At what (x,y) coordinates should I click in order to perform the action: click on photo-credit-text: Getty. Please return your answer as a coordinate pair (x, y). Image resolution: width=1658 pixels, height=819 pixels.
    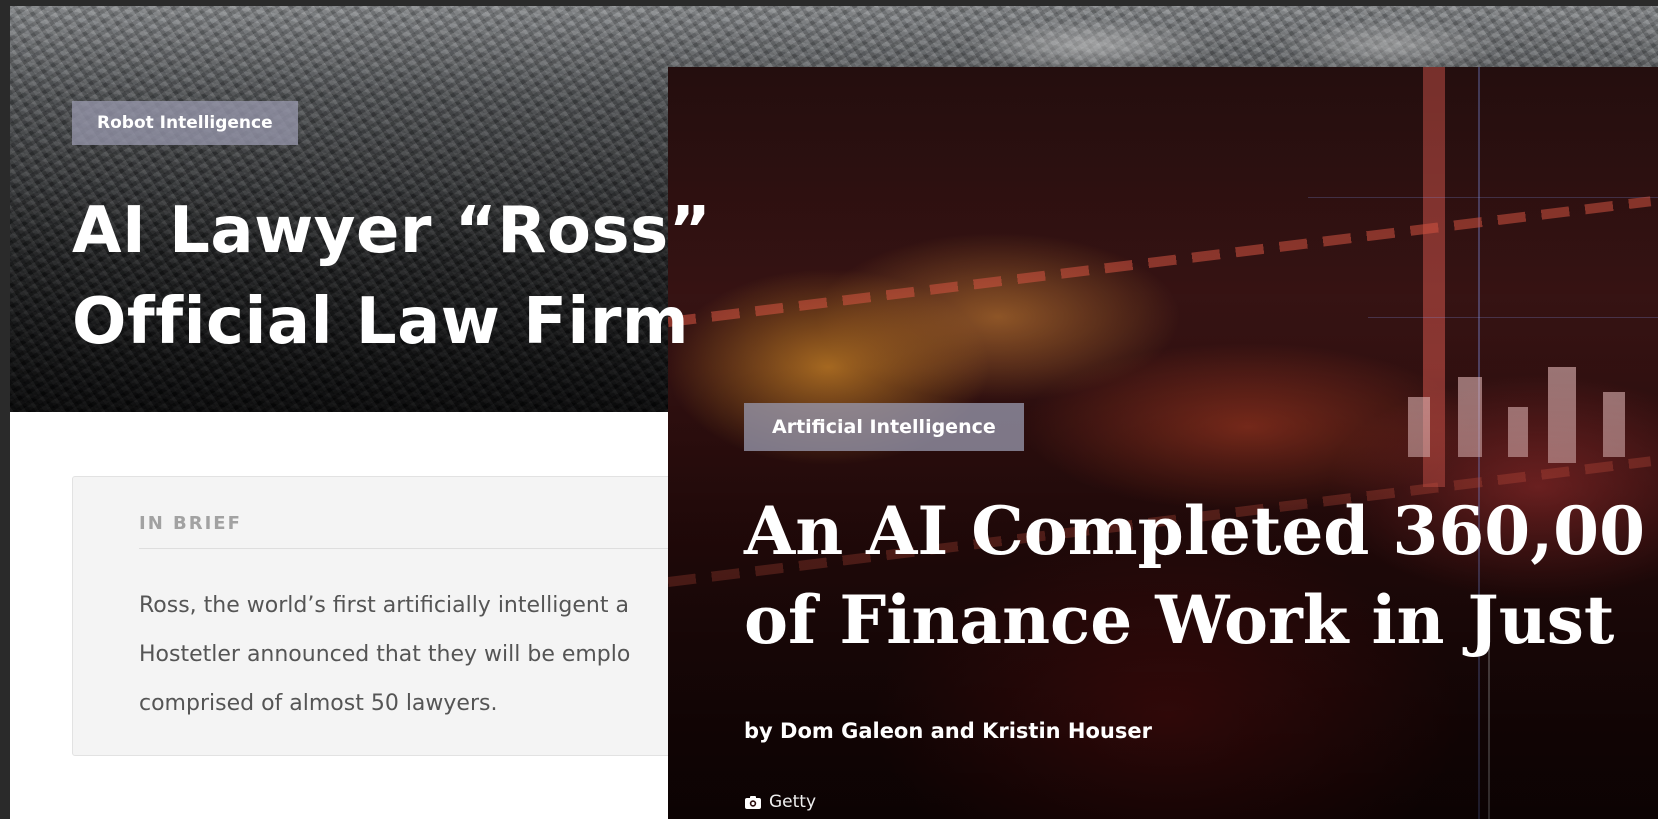
    Looking at the image, I should click on (793, 802).